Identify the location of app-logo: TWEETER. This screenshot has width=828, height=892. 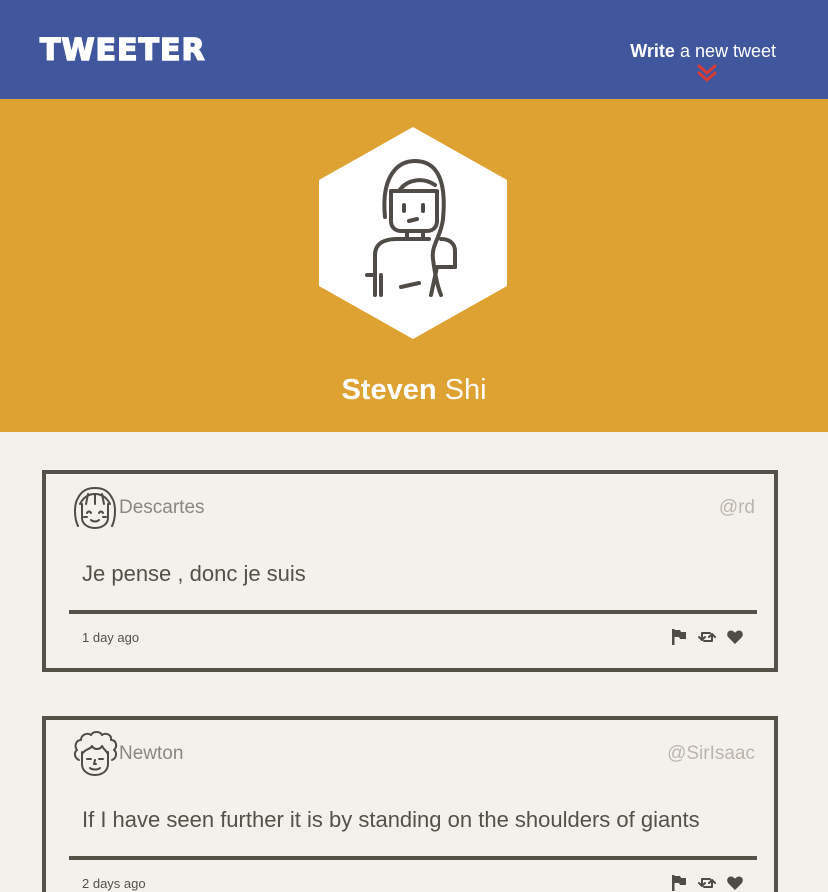
(122, 50).